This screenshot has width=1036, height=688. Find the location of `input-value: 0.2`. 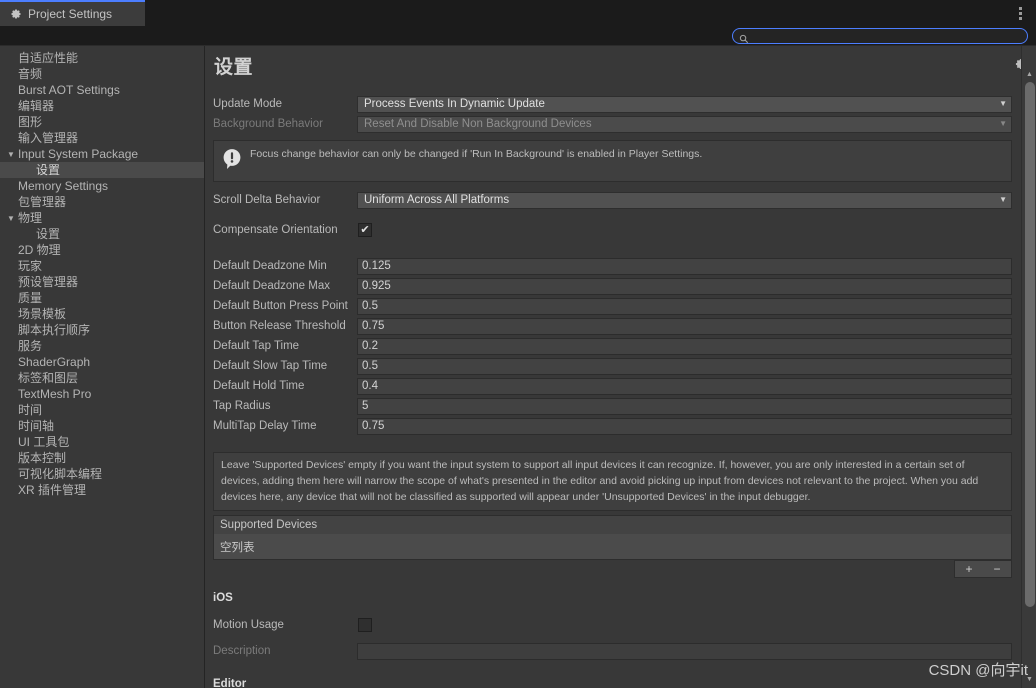

input-value: 0.2 is located at coordinates (370, 346).